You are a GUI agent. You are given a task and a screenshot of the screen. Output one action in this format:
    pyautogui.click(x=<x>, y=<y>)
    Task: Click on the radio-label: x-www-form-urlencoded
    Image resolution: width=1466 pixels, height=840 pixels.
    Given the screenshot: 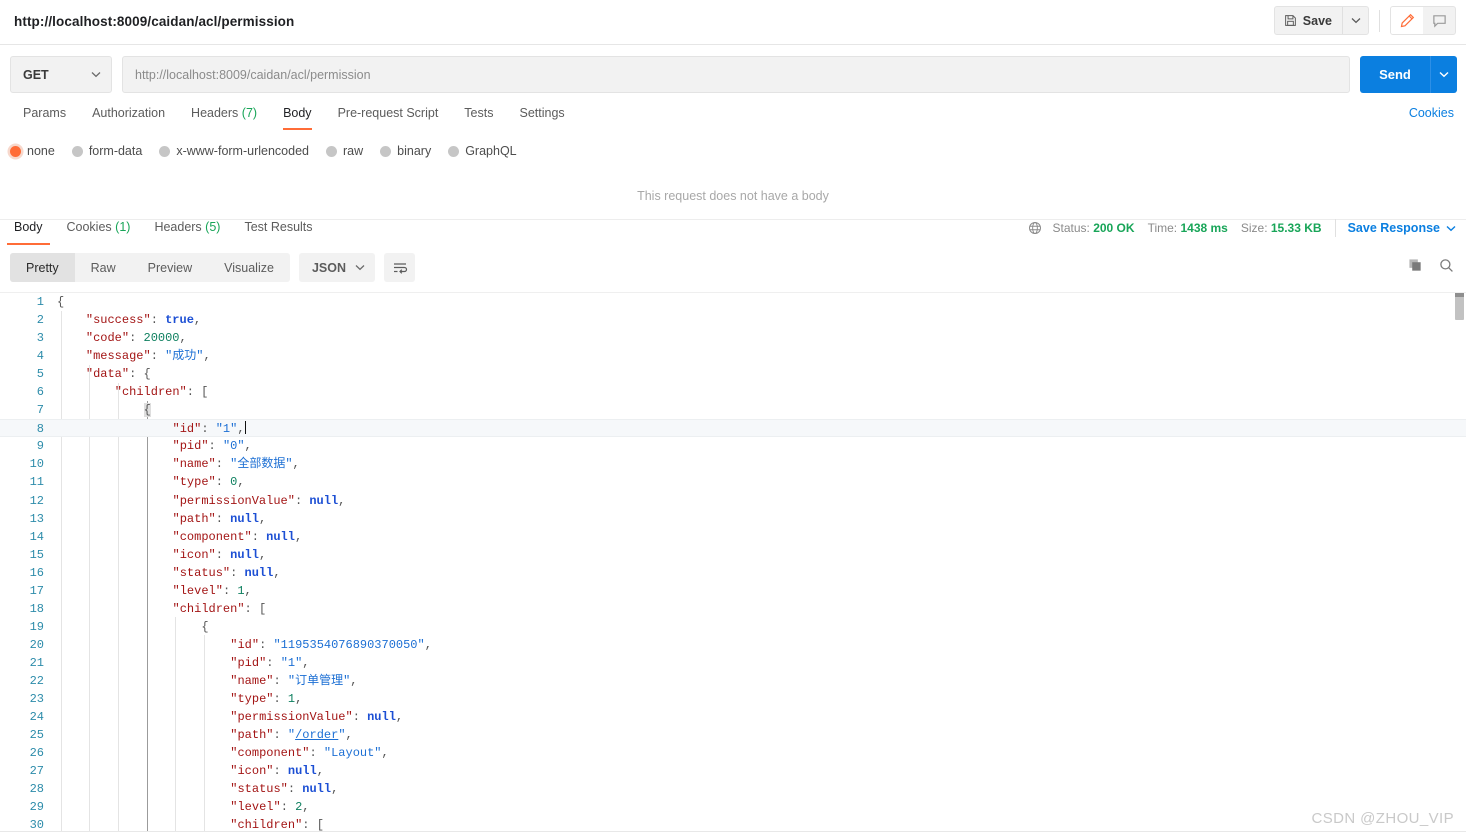 What is the action you would take?
    pyautogui.click(x=242, y=151)
    